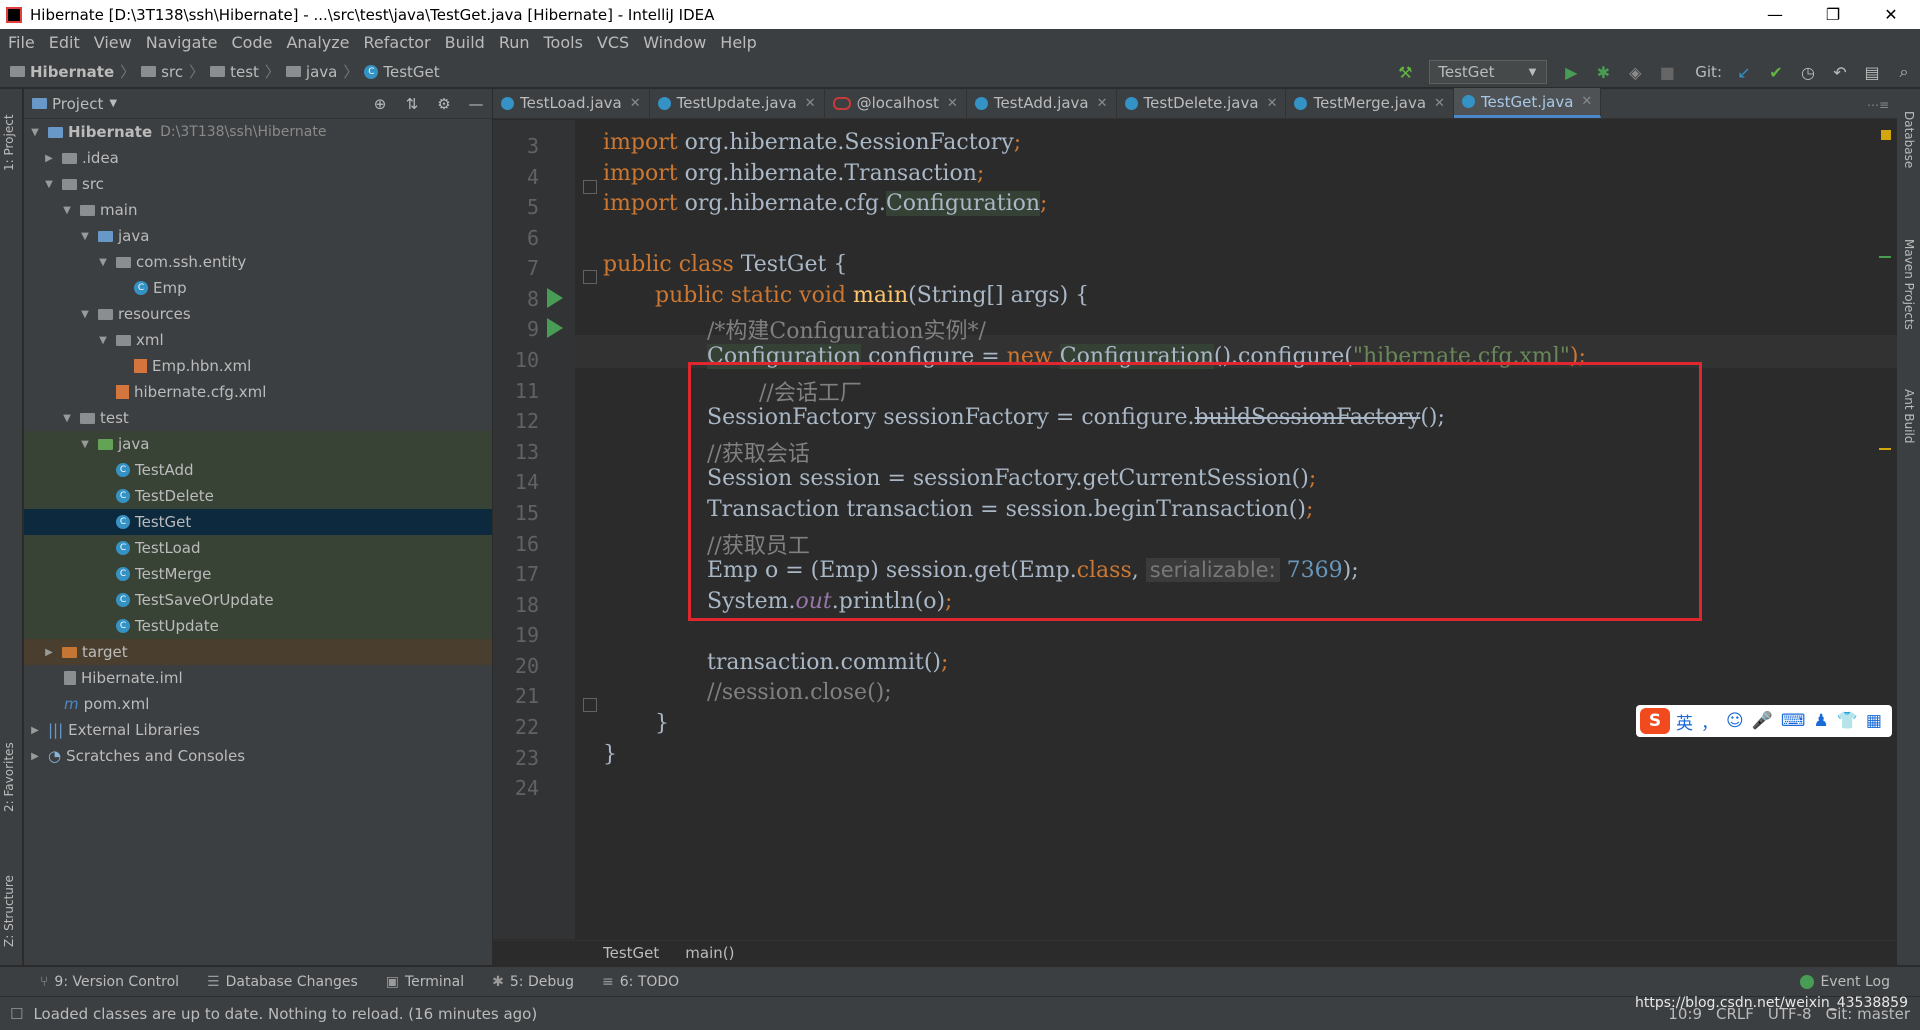  Describe the element at coordinates (258, 340) in the screenshot. I see `tree-item-xml: ▼ xml` at that location.